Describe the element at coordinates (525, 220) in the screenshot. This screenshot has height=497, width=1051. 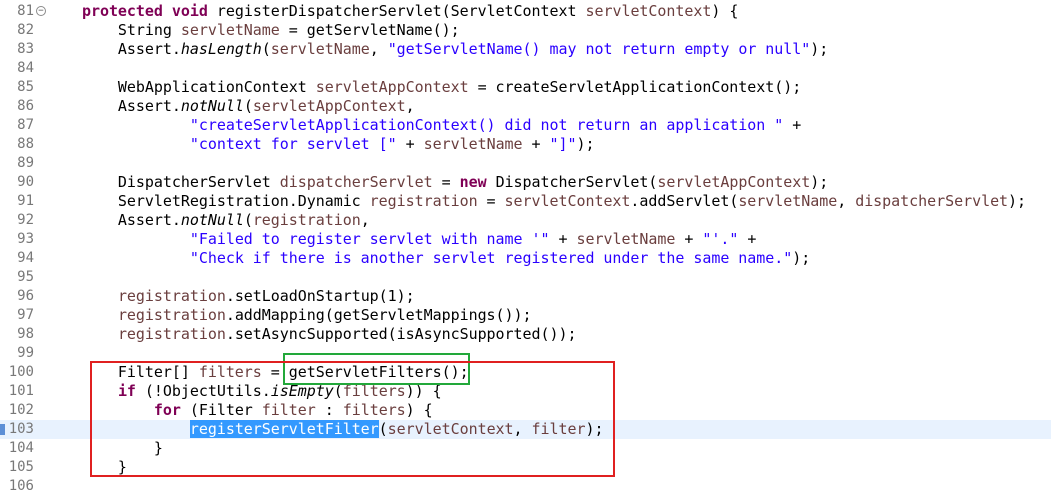
I see `code-line: 92 Assert.notNull(registration,` at that location.